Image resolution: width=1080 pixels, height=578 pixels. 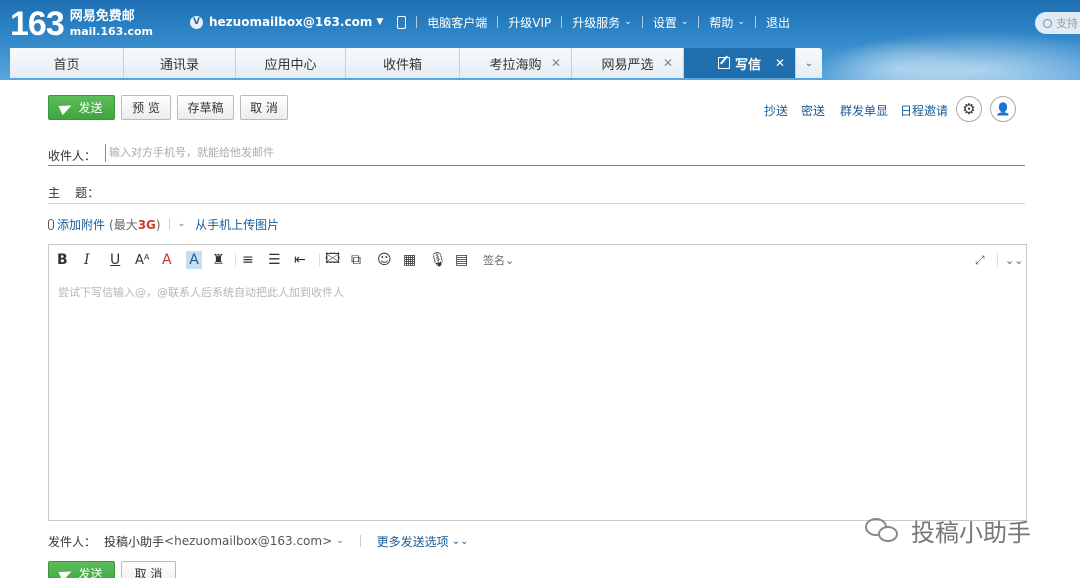 I want to click on tab-contacts: 通讯录, so click(x=180, y=63).